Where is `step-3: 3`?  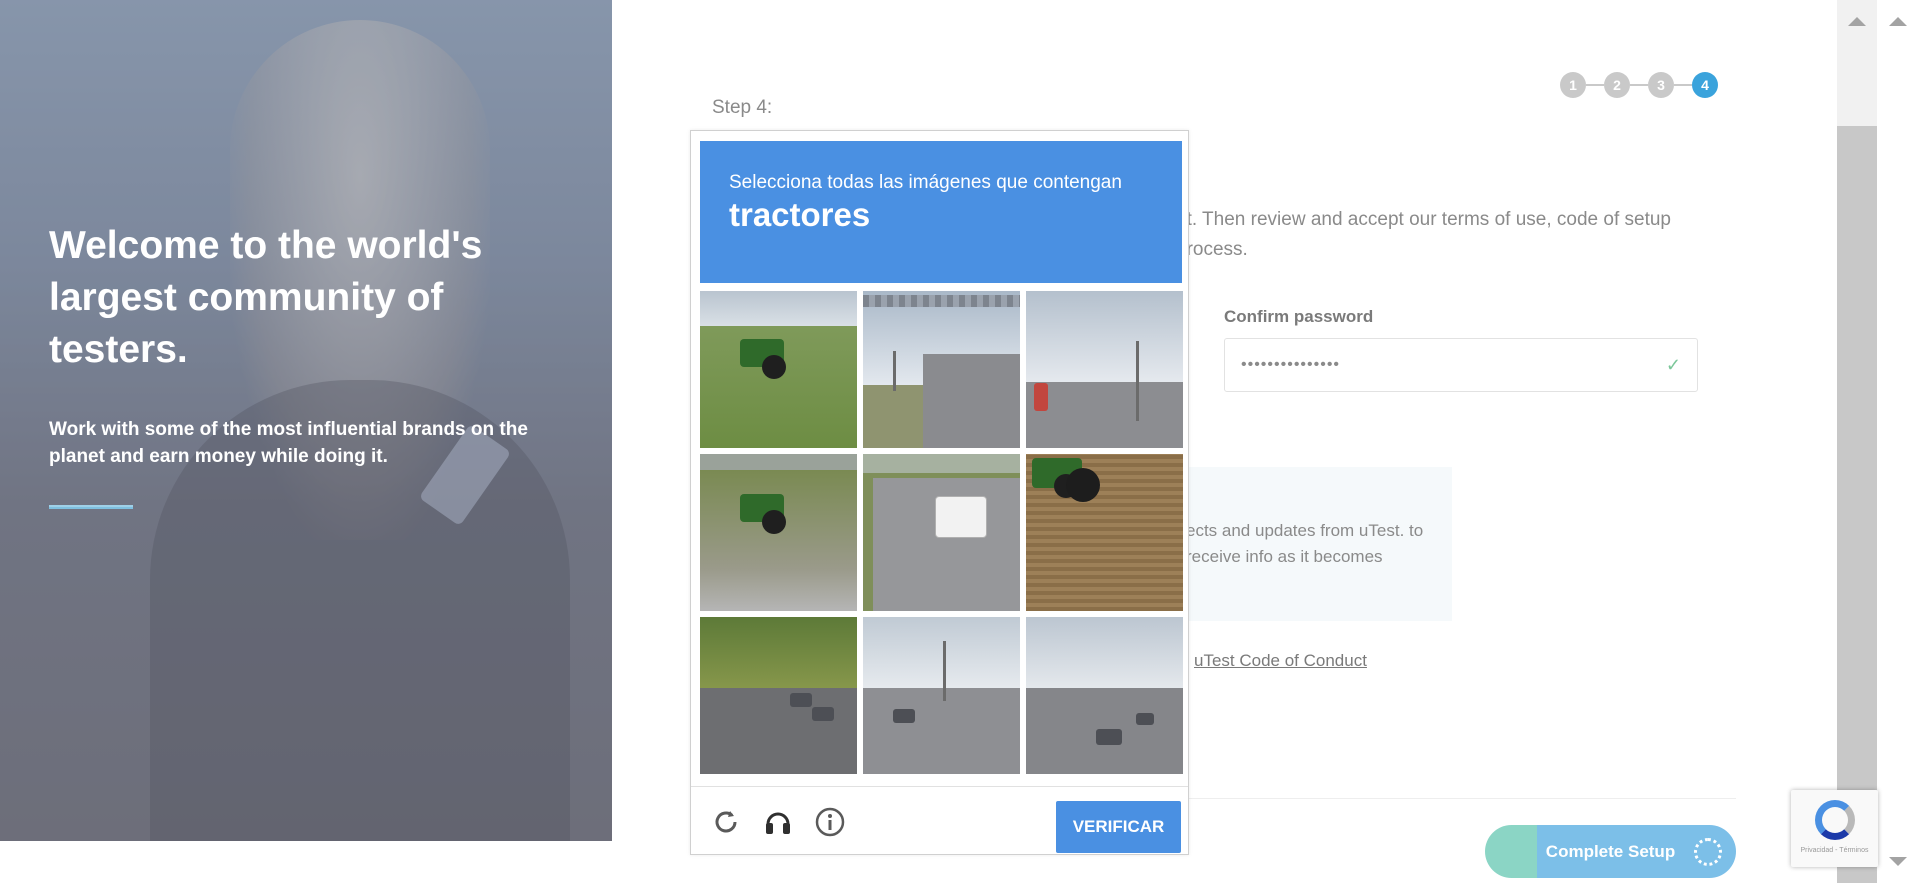 step-3: 3 is located at coordinates (1661, 85).